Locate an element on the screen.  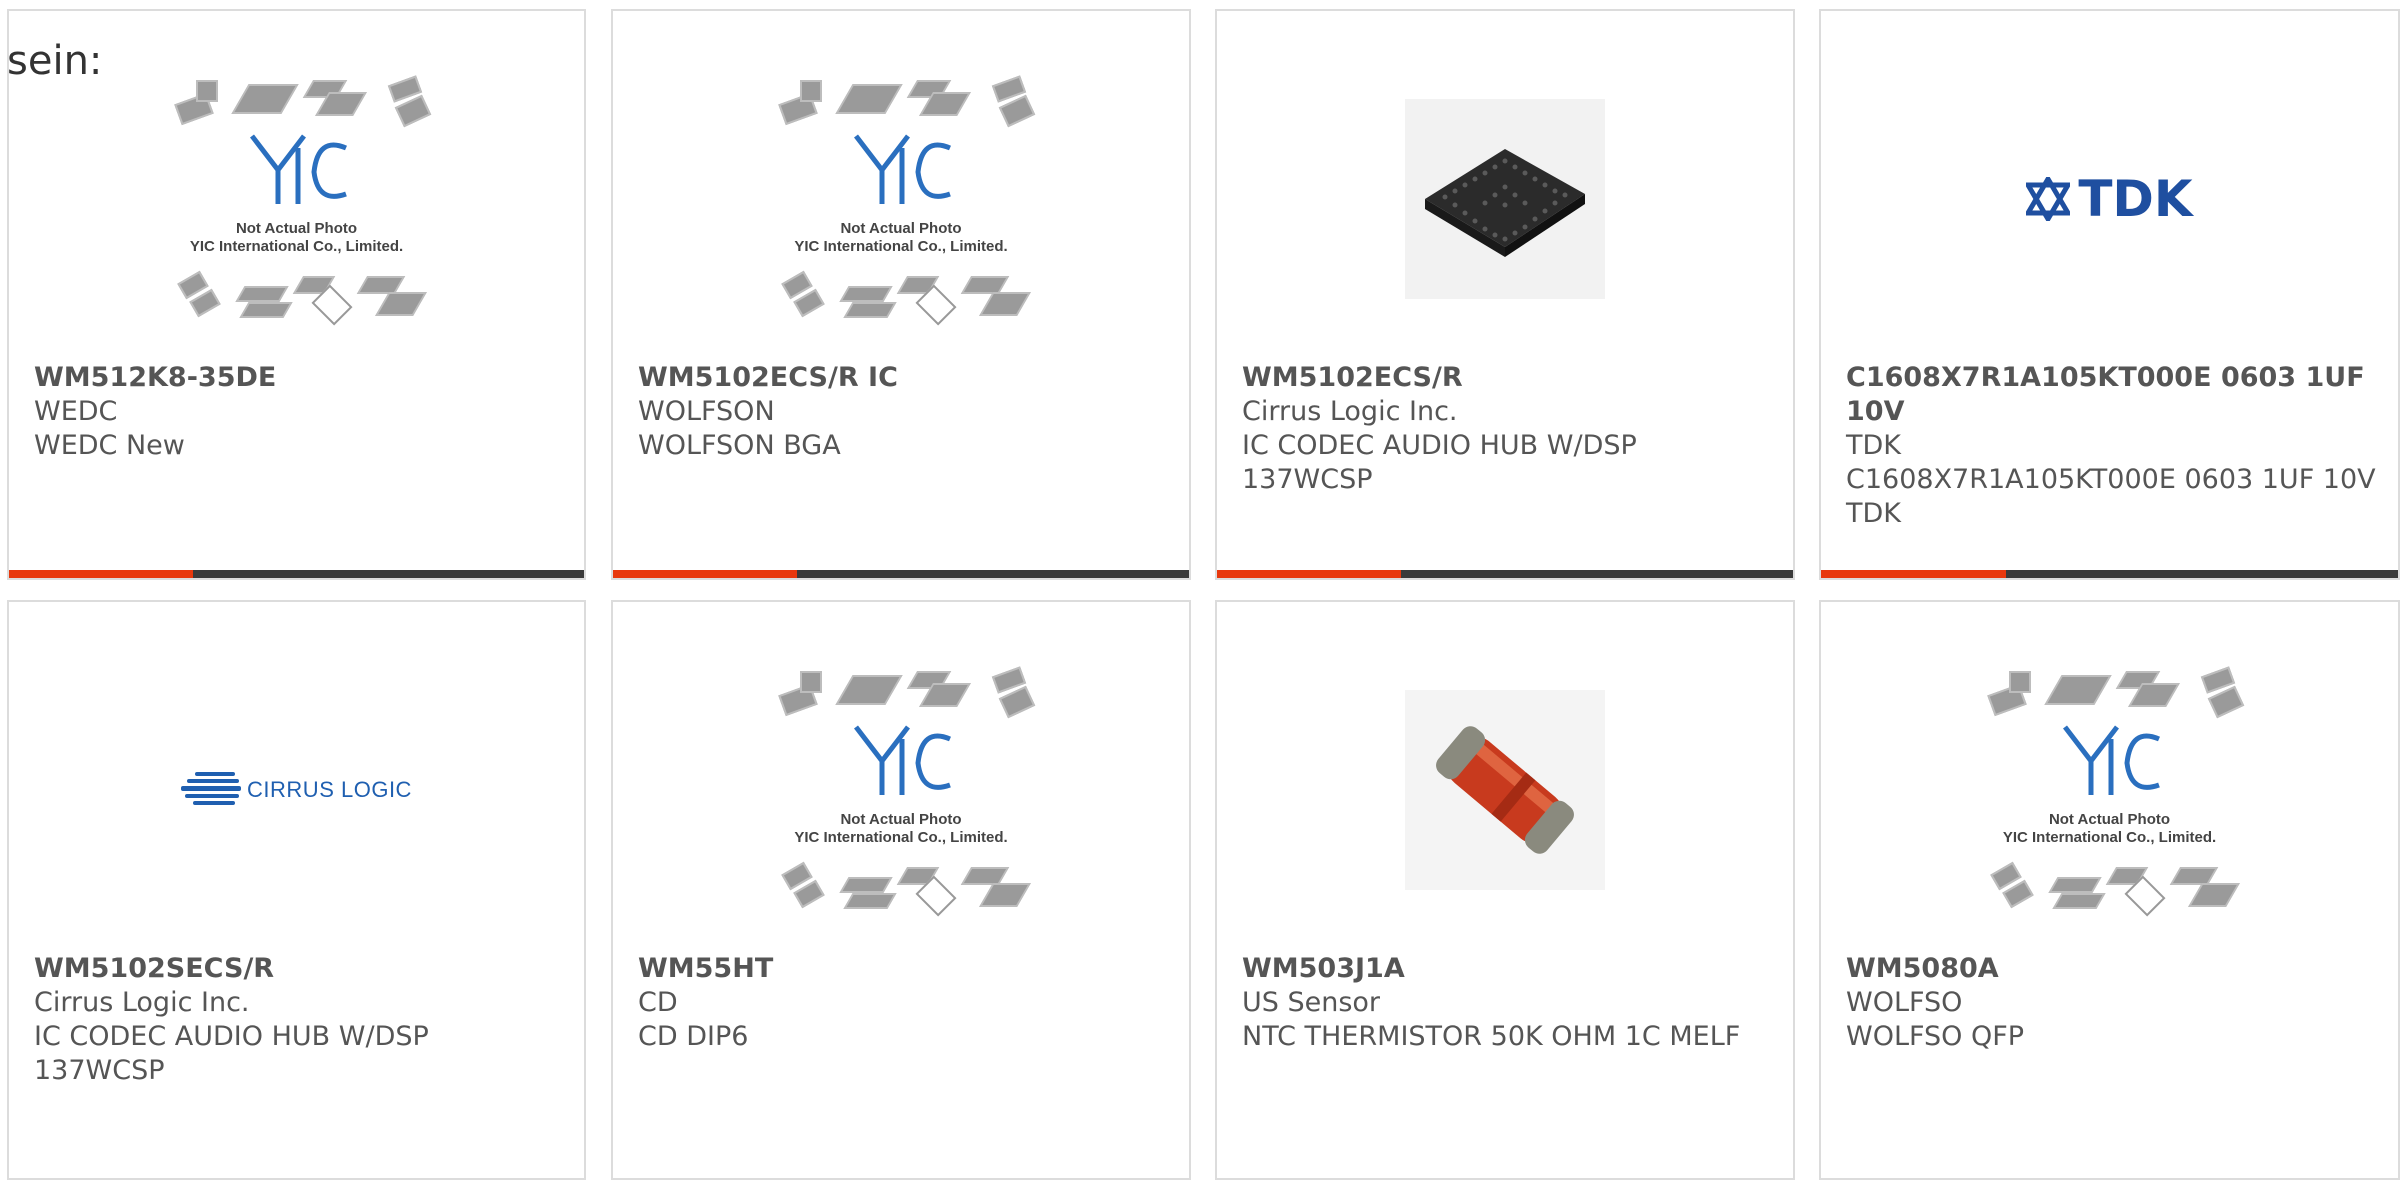
melf-diode-photo is located at coordinates (1505, 790).